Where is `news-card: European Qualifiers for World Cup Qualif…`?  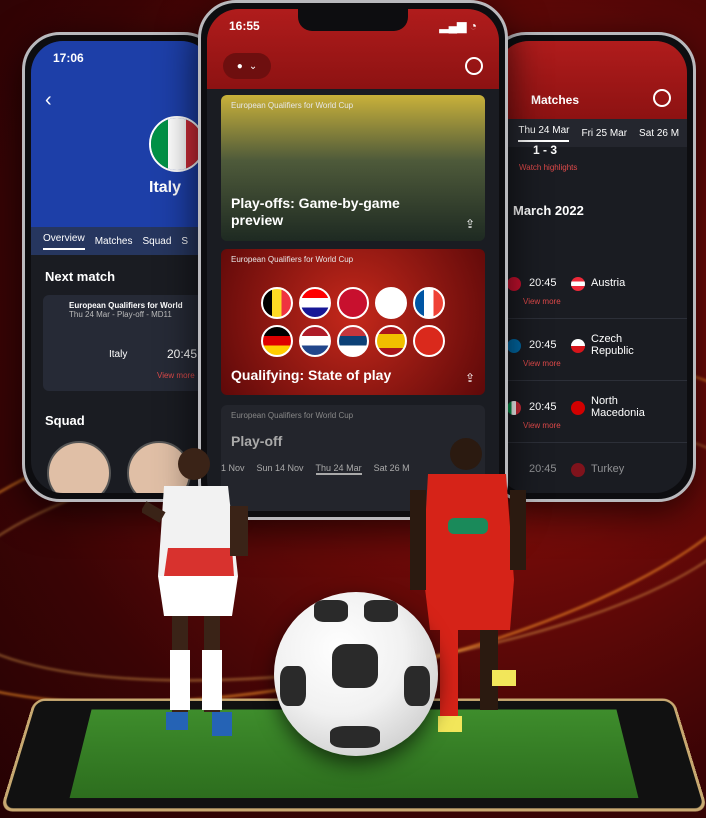
news-card: European Qualifiers for World Cup Qualif… is located at coordinates (353, 322).